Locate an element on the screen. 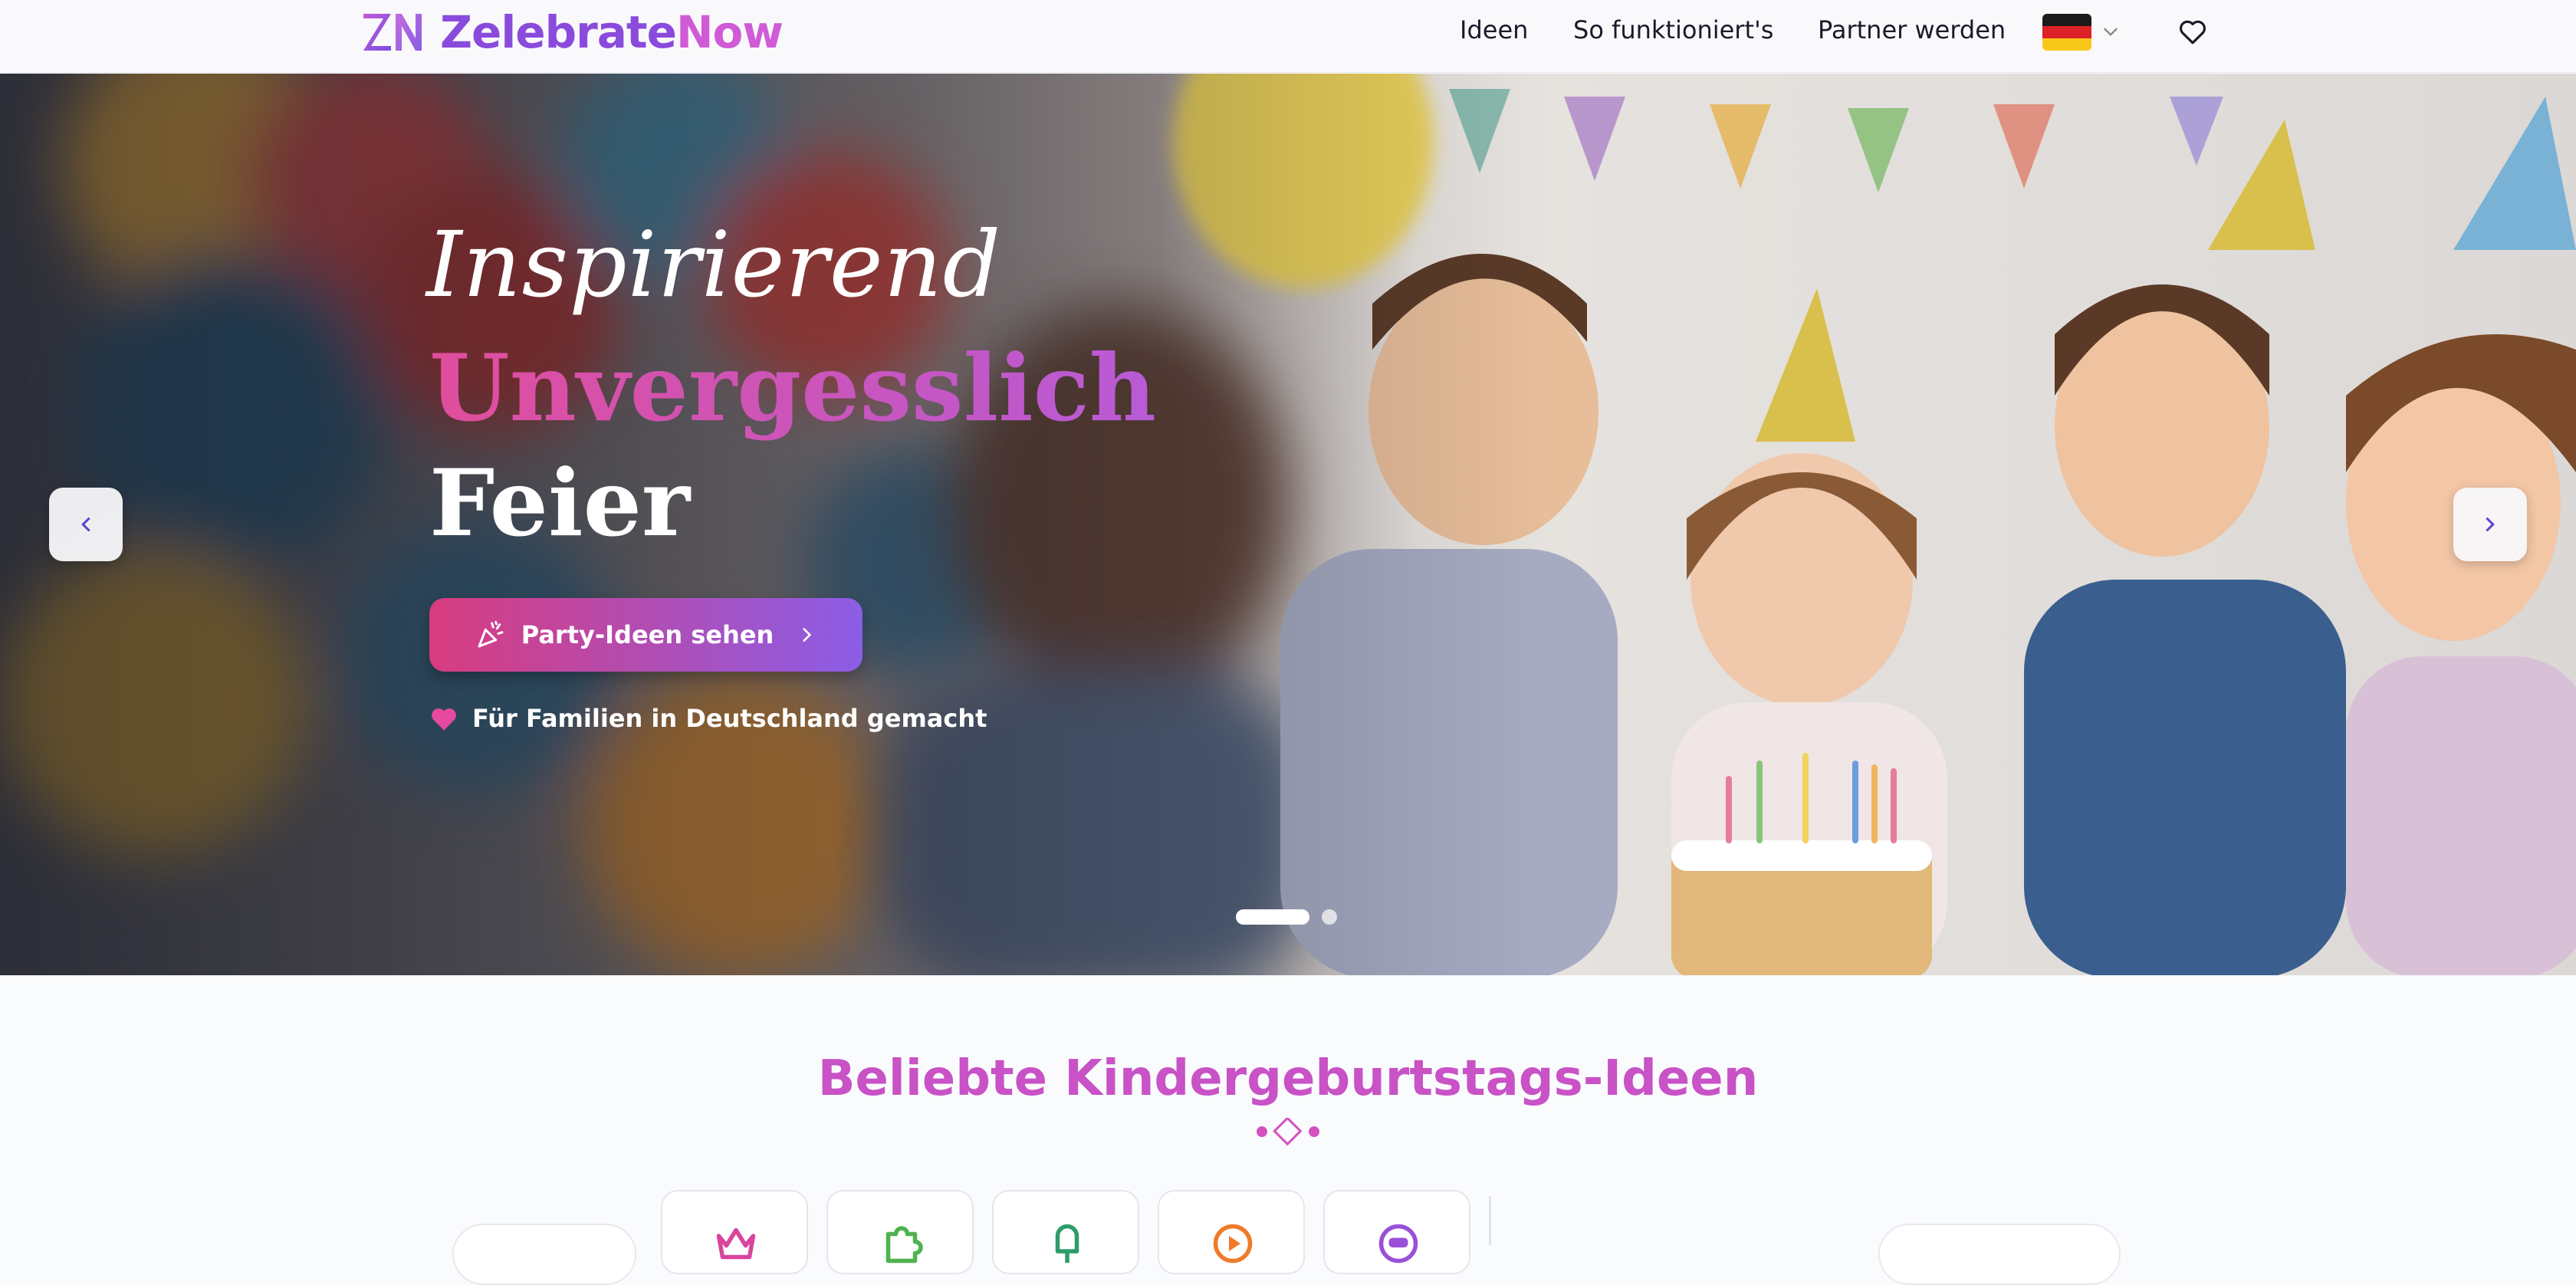 This screenshot has width=2576, height=1285. made-in-germany-note: Für Familien in Deutschland gemacht is located at coordinates (708, 718).